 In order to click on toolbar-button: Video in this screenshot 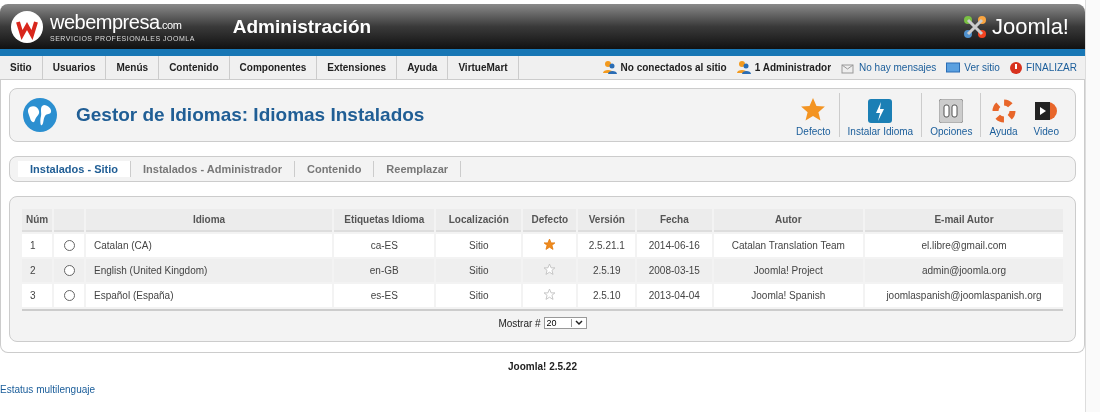, I will do `click(1046, 115)`.